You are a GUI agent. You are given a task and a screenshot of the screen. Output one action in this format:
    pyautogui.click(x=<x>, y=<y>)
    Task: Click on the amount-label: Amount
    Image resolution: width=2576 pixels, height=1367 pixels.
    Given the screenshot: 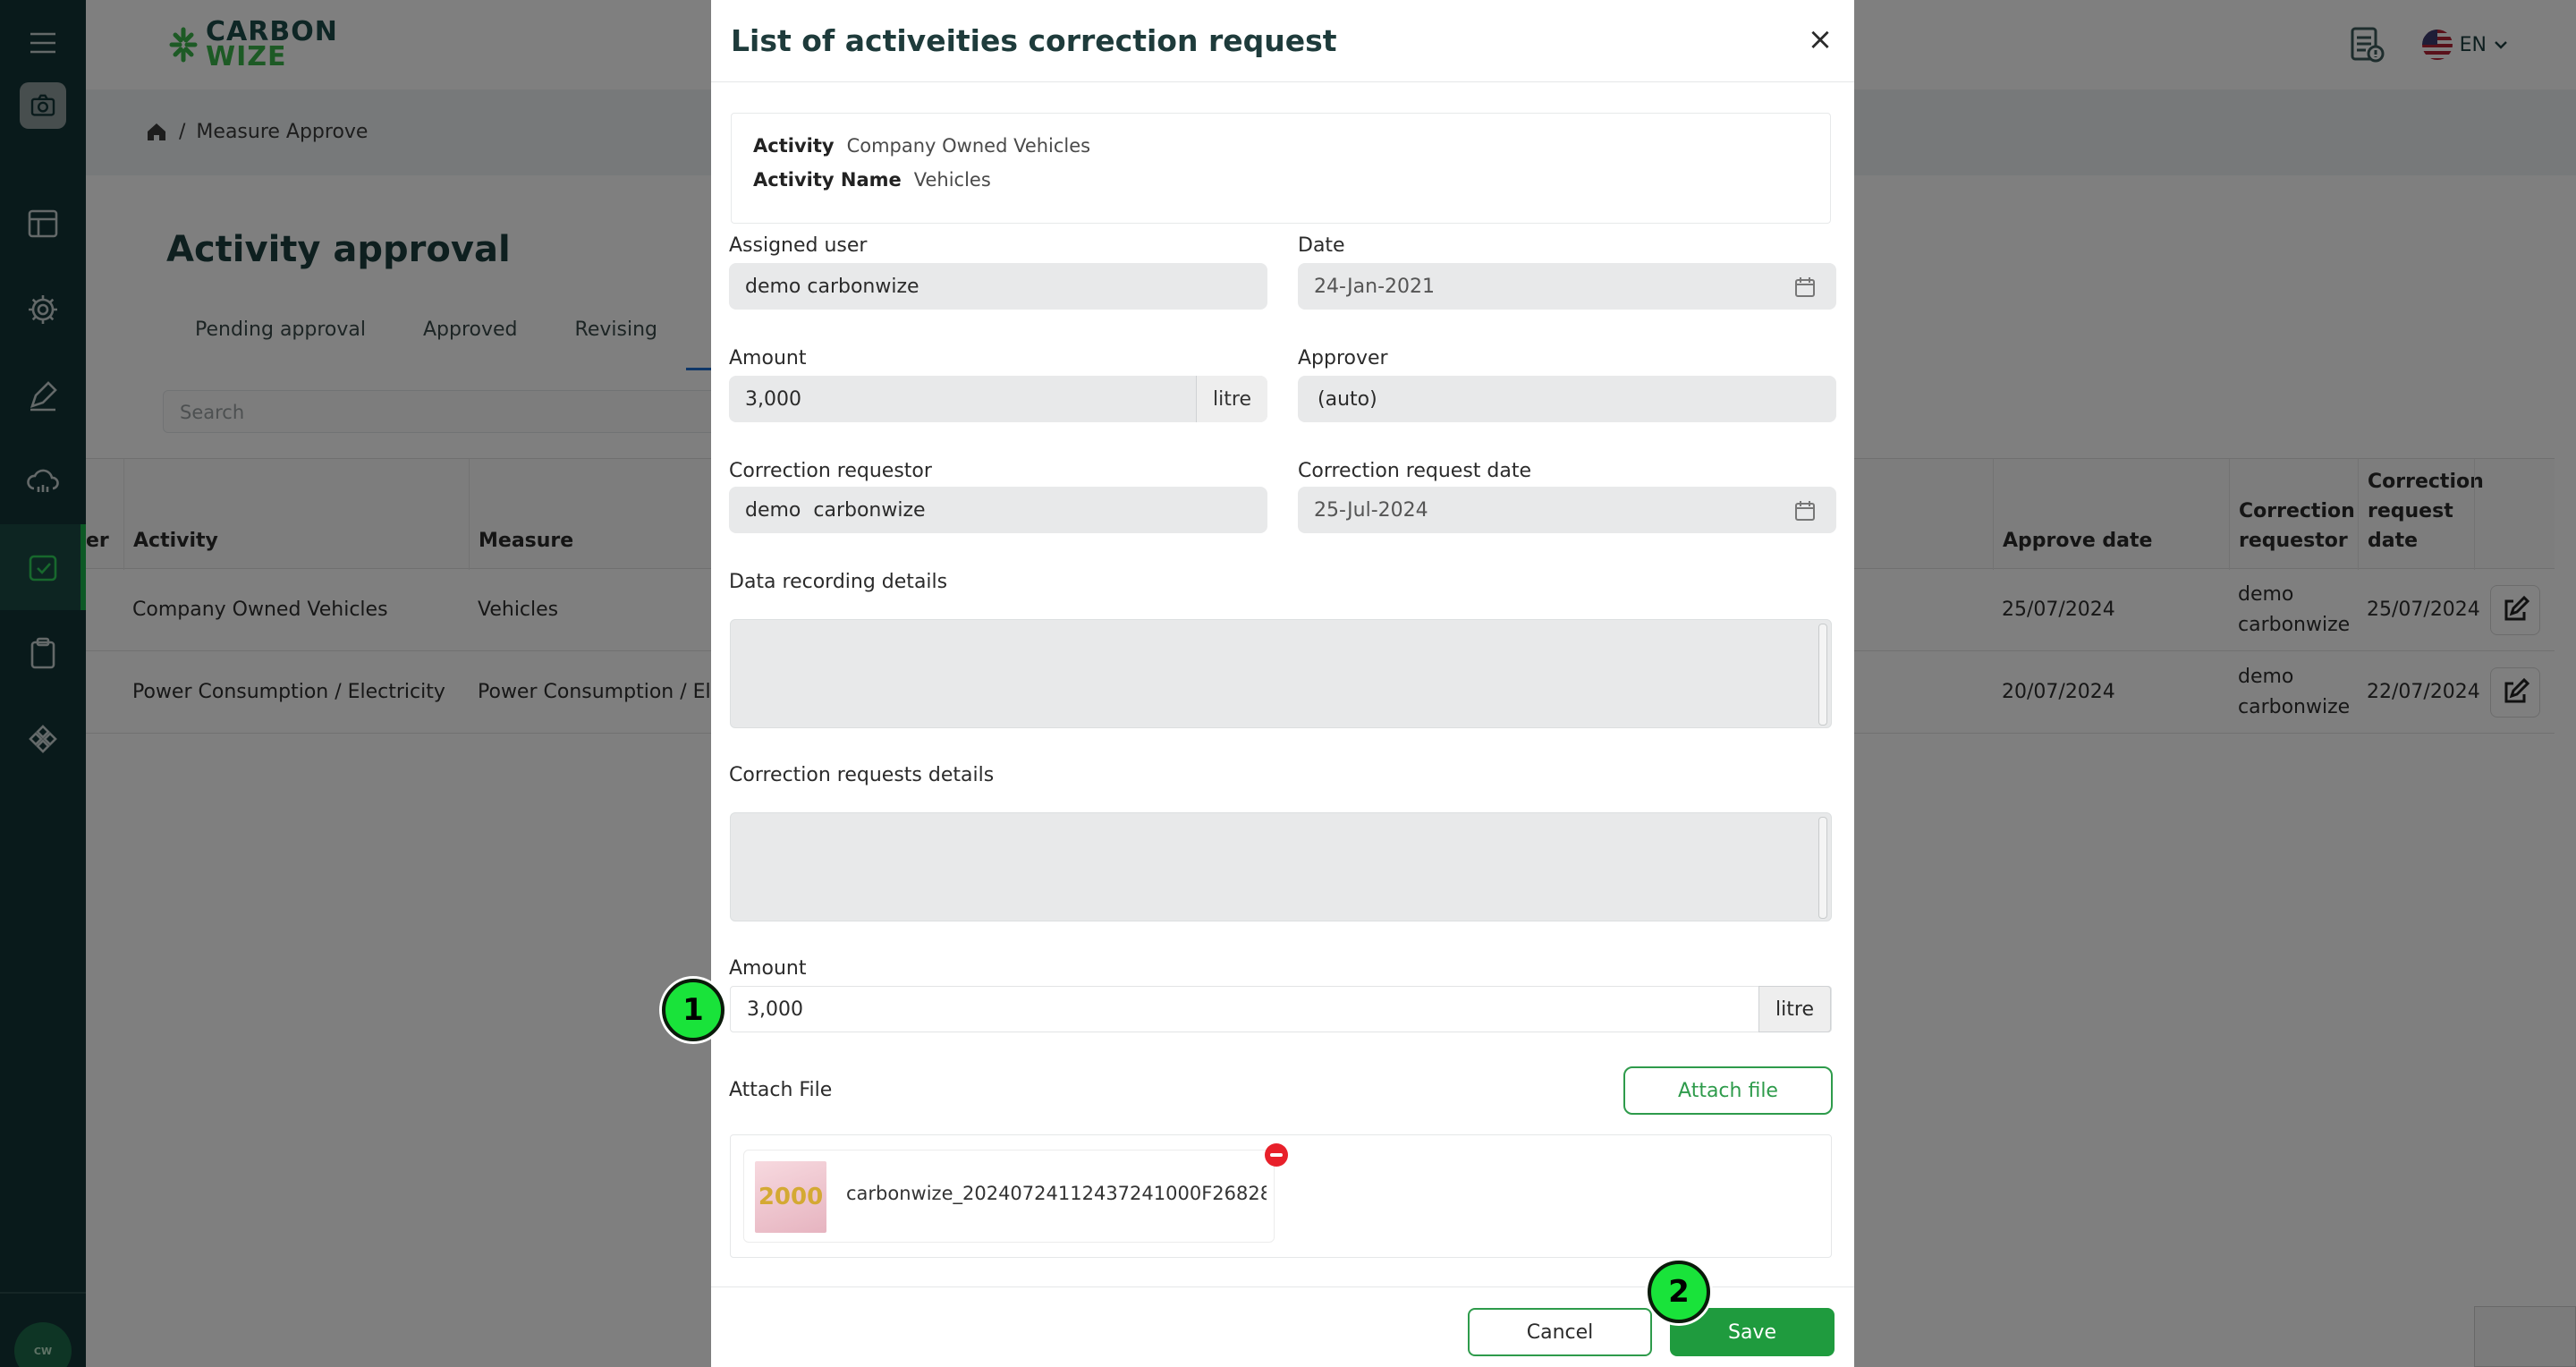 What is the action you would take?
    pyautogui.click(x=768, y=358)
    